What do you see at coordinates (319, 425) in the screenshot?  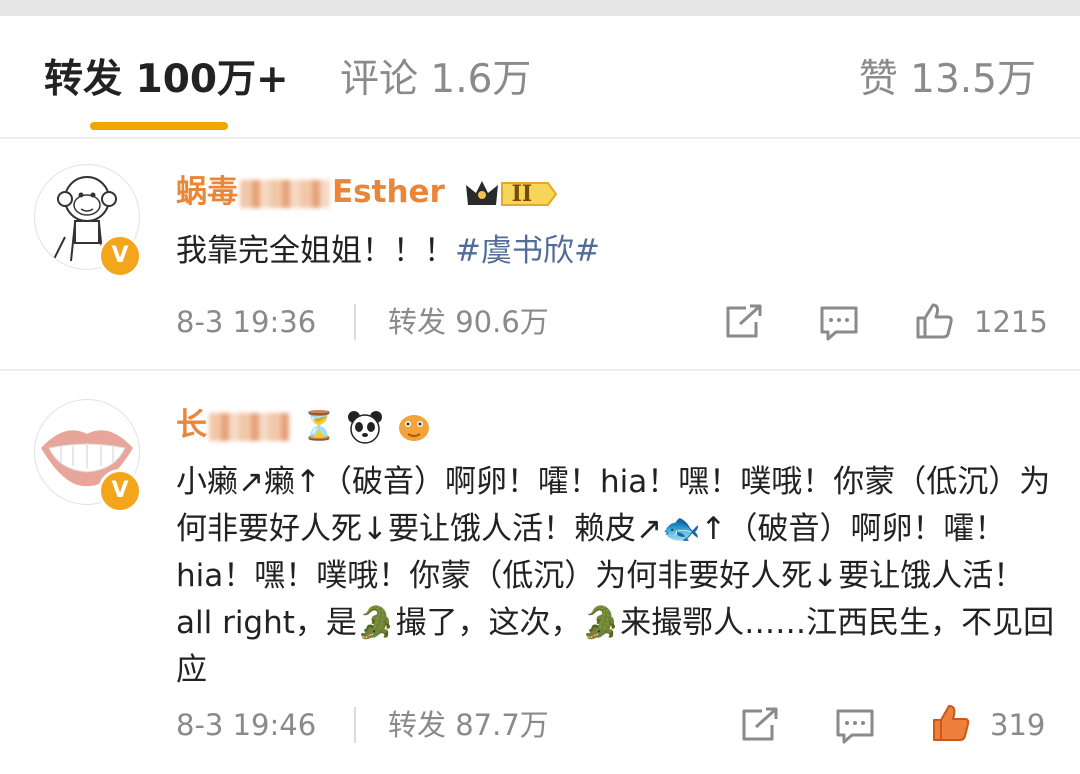 I see `hourglass-icon: ⏳` at bounding box center [319, 425].